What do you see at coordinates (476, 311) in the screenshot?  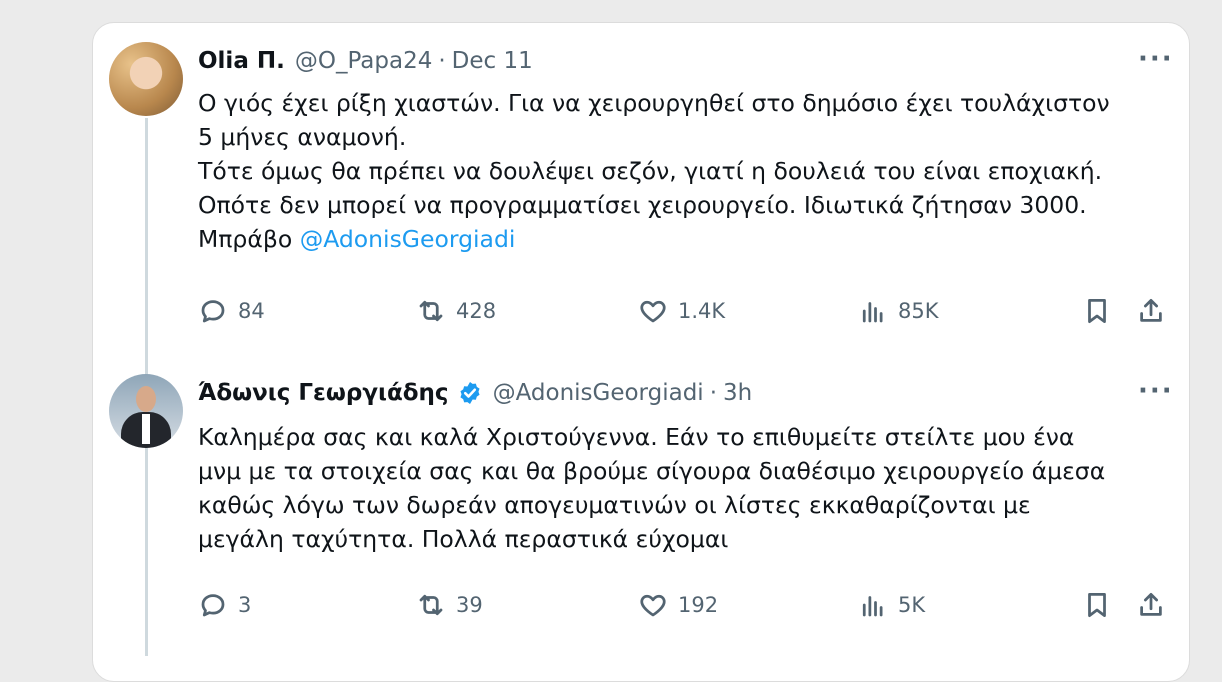 I see `retweet-count: 428` at bounding box center [476, 311].